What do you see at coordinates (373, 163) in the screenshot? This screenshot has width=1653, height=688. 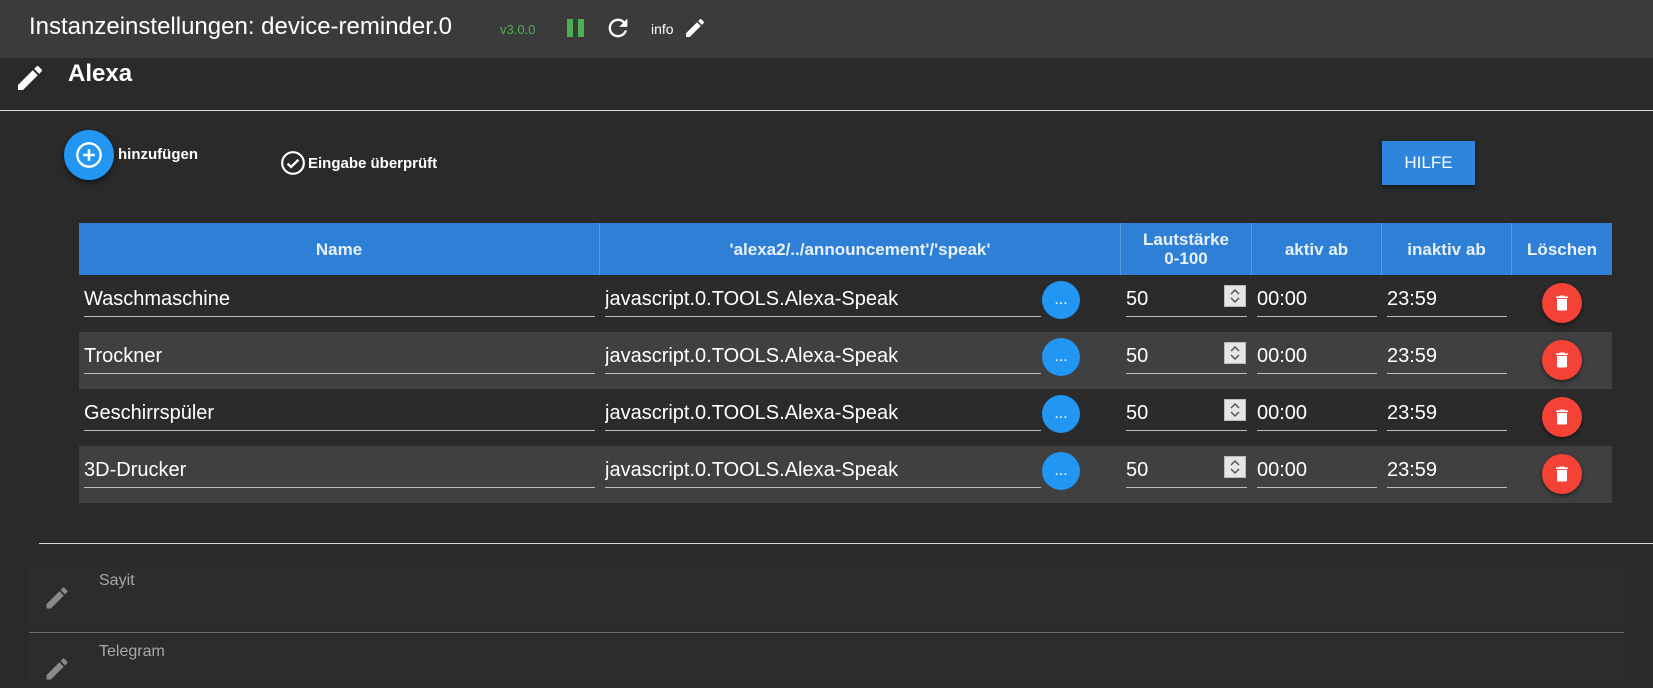 I see `validation-status: Eingabe überprüft` at bounding box center [373, 163].